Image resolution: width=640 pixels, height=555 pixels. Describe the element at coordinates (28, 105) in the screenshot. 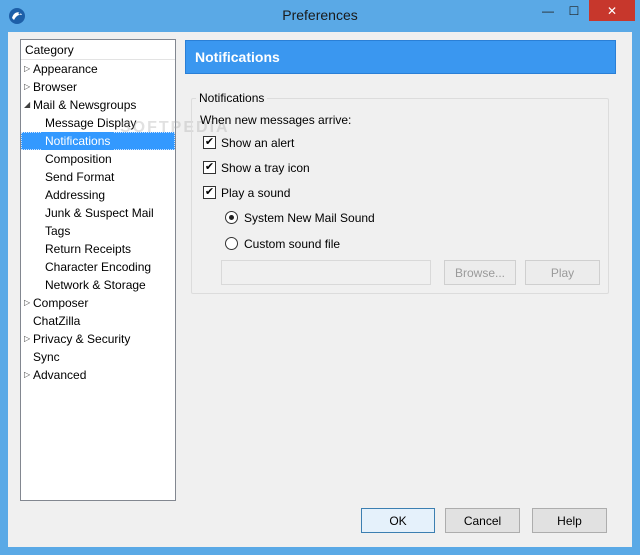

I see `expanded-twisty-icon: ◢` at that location.